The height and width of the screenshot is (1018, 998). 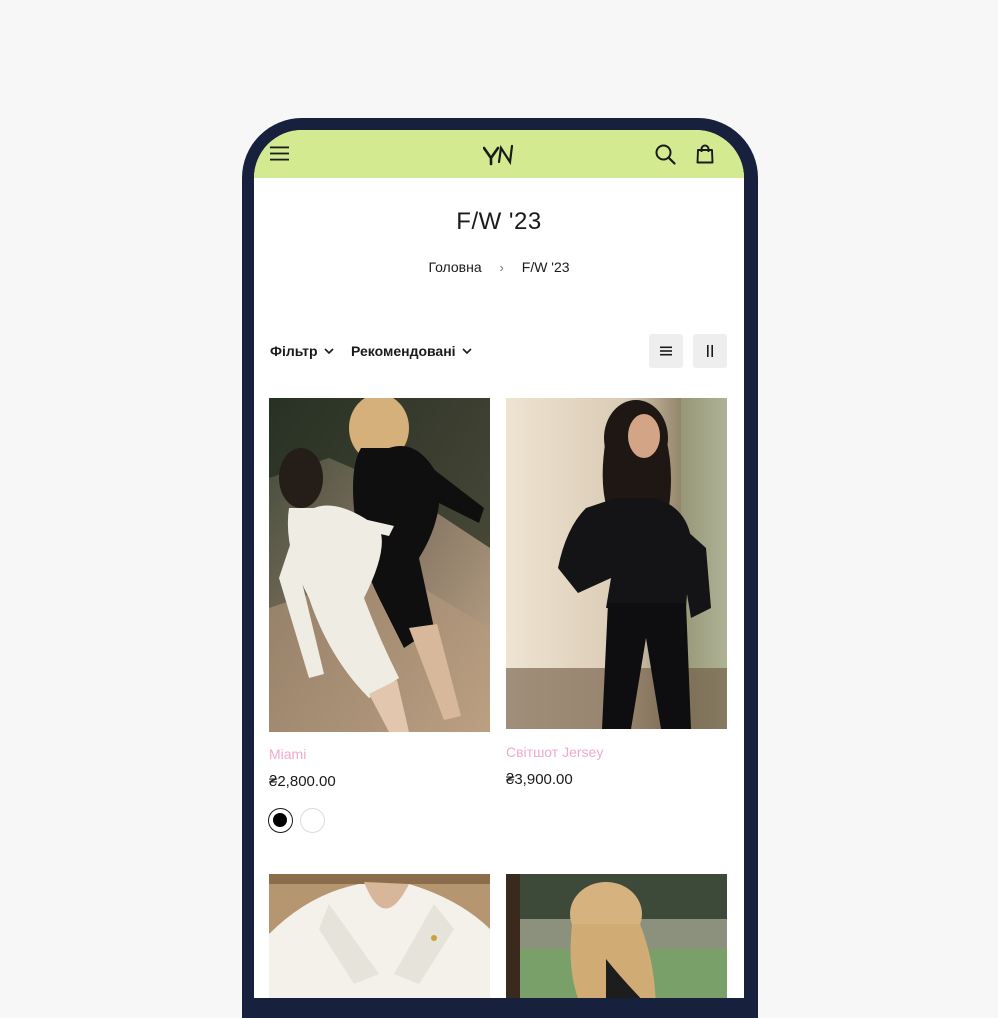 What do you see at coordinates (294, 351) in the screenshot?
I see `filter-label: Фільтр` at bounding box center [294, 351].